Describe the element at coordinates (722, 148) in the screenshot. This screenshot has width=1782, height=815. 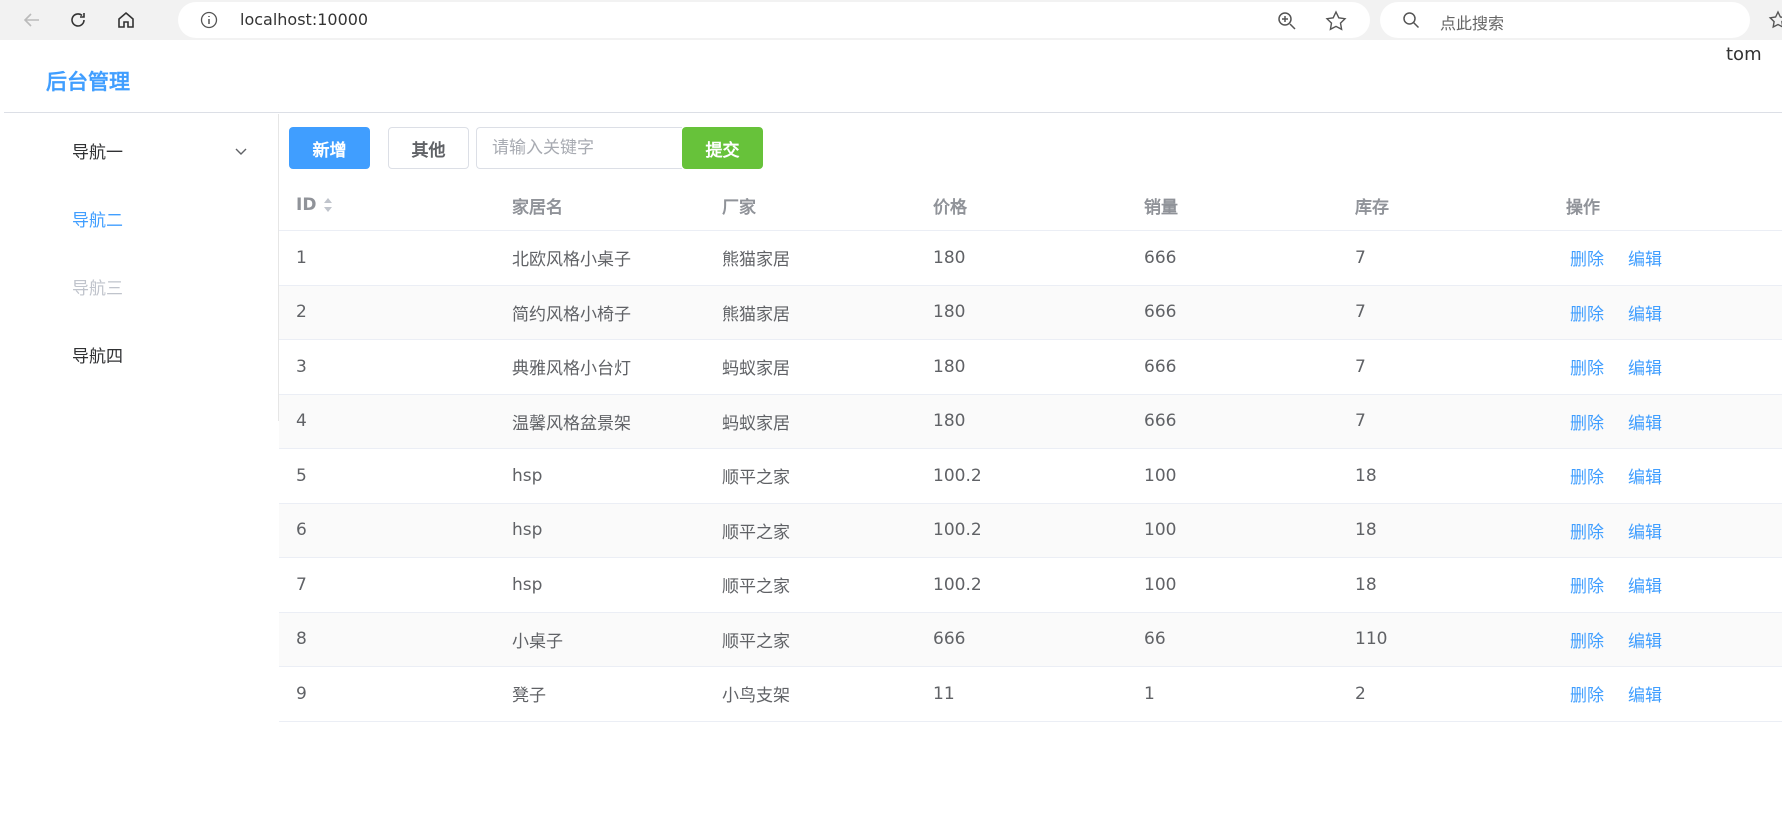
I see `submit-button: 提交` at that location.